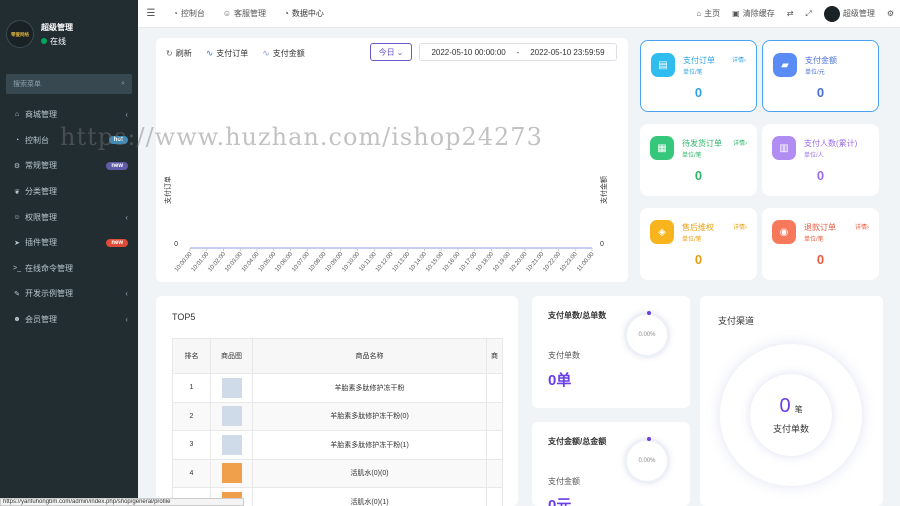 The image size is (900, 506). I want to click on tab-label: 数据中心, so click(307, 13).